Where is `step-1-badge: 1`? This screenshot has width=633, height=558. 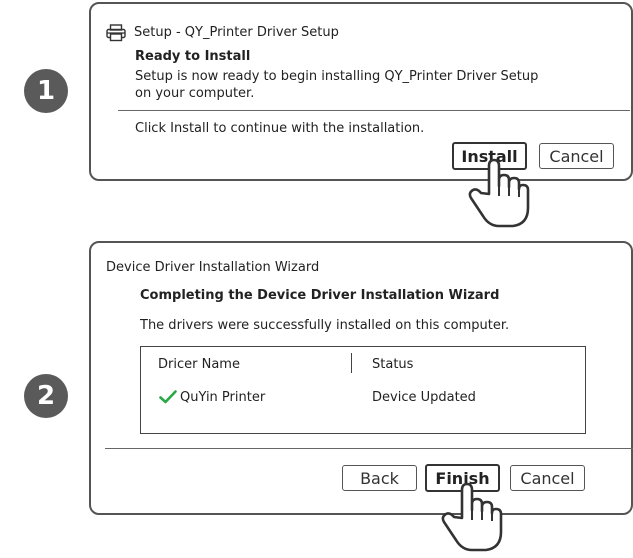
step-1-badge: 1 is located at coordinates (46, 91).